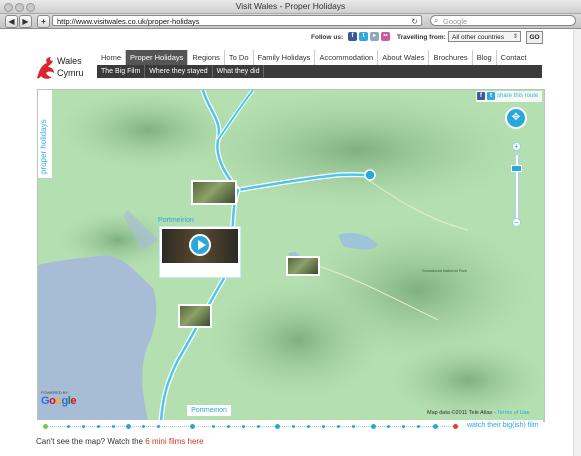  What do you see at coordinates (516, 118) in the screenshot?
I see `pan-control-icon: ✥` at bounding box center [516, 118].